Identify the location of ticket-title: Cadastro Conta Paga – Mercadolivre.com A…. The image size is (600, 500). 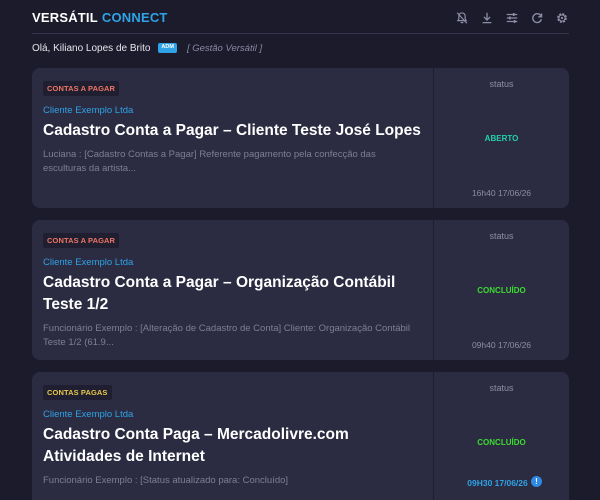
(232, 446).